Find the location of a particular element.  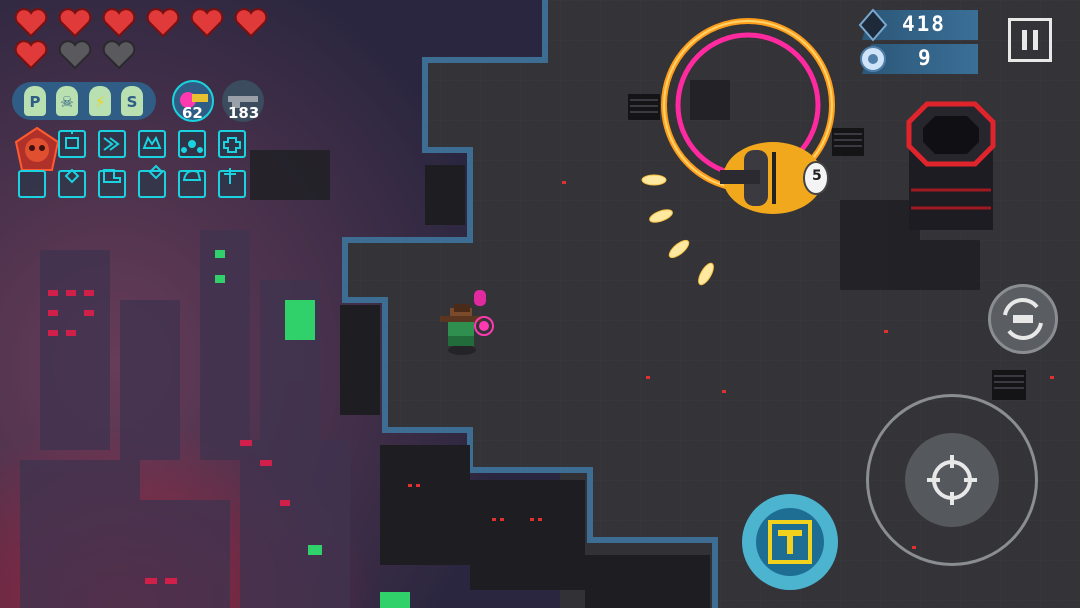

ammo-s: S is located at coordinates (132, 101).